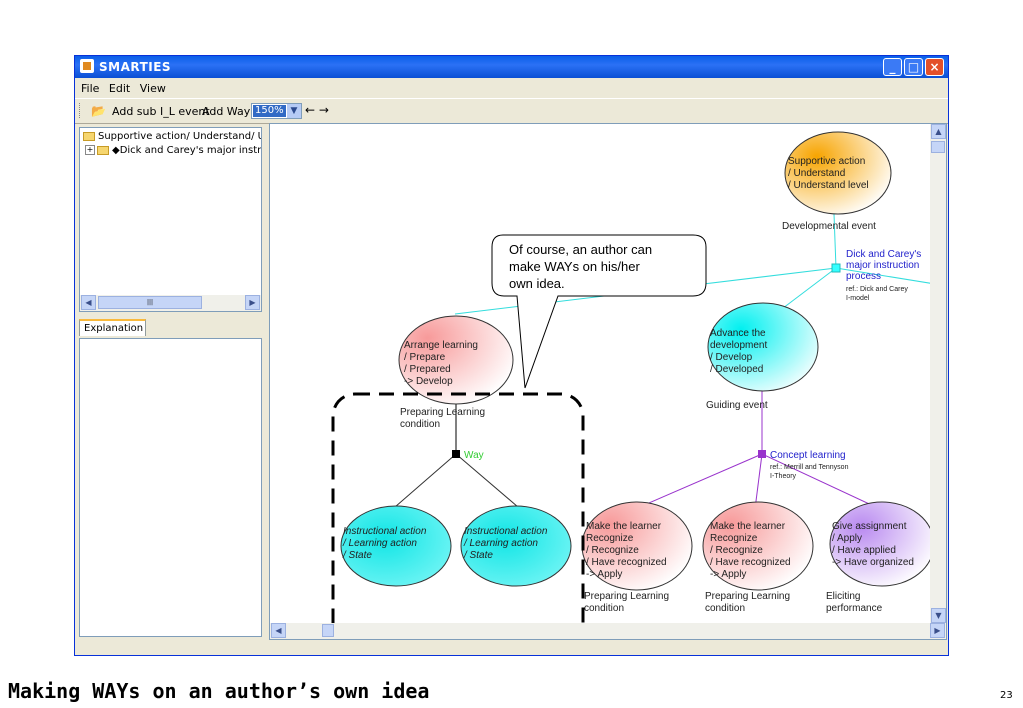 This screenshot has height=708, width=1023. What do you see at coordinates (738, 345) in the screenshot?
I see `node-text: development` at bounding box center [738, 345].